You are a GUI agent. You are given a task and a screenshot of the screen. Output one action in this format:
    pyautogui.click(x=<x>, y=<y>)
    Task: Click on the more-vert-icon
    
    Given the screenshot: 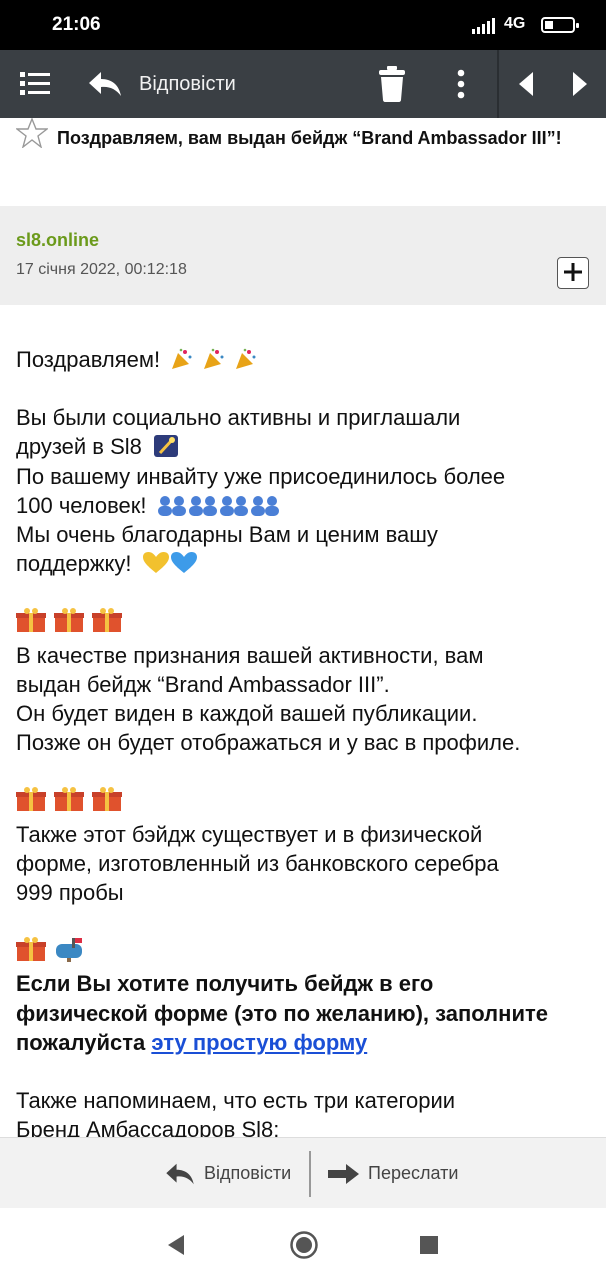 What is the action you would take?
    pyautogui.click(x=461, y=84)
    